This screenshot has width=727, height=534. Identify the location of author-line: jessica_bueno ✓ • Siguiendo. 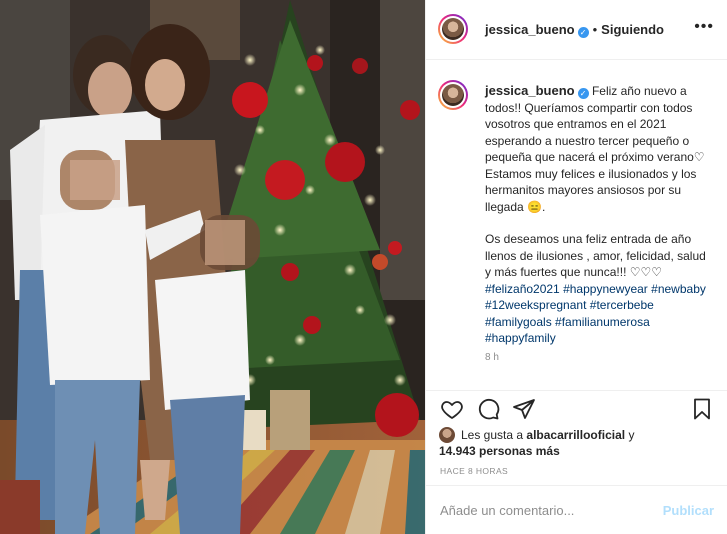
(574, 30).